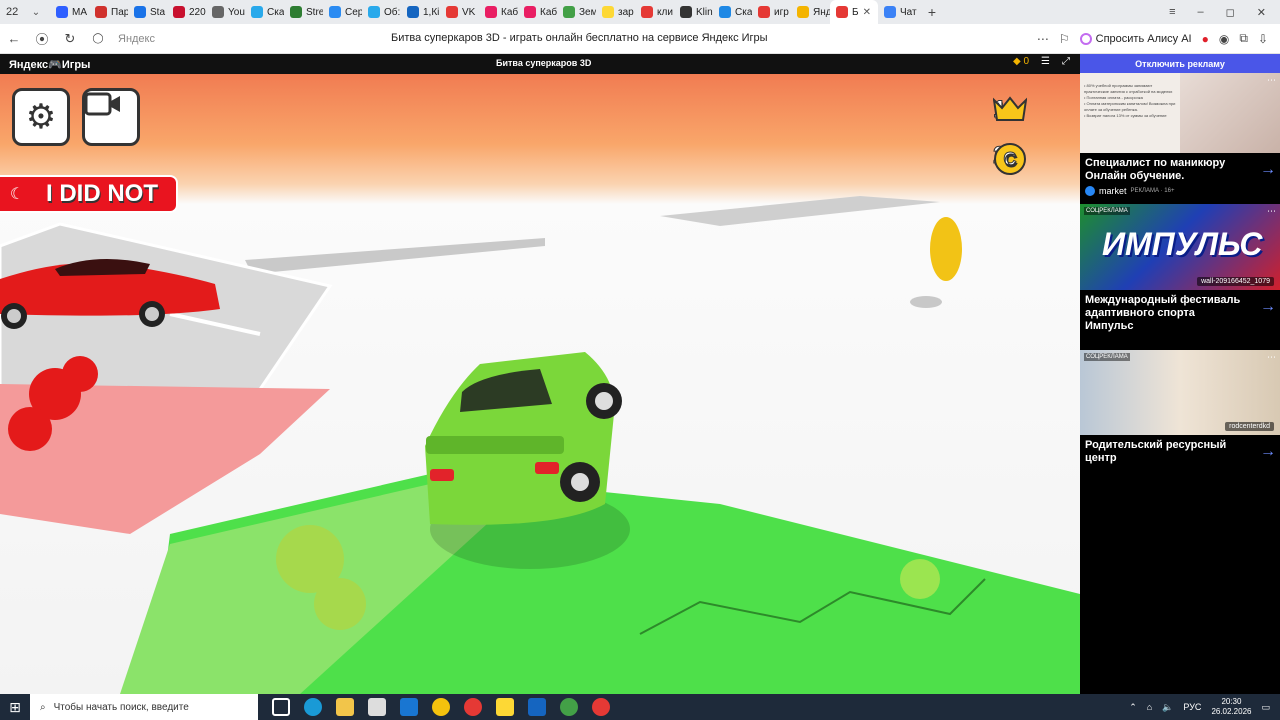  What do you see at coordinates (303, 12) in the screenshot?
I see `browser-tab: Stre` at bounding box center [303, 12].